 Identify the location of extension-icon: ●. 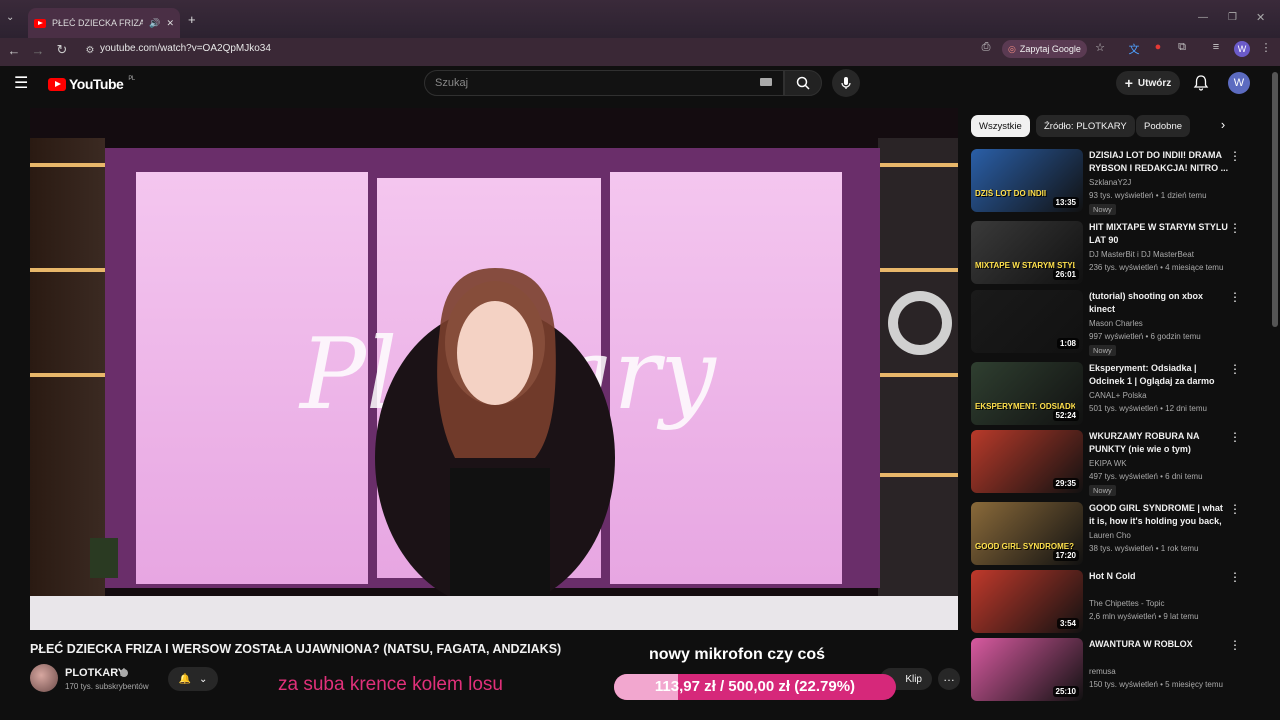
(1158, 49).